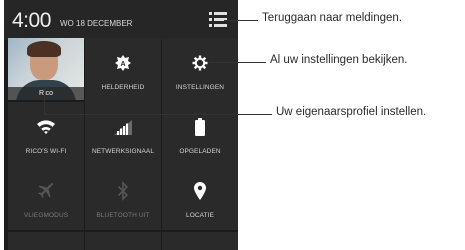 The width and height of the screenshot is (465, 250). I want to click on battery-full-icon, so click(200, 127).